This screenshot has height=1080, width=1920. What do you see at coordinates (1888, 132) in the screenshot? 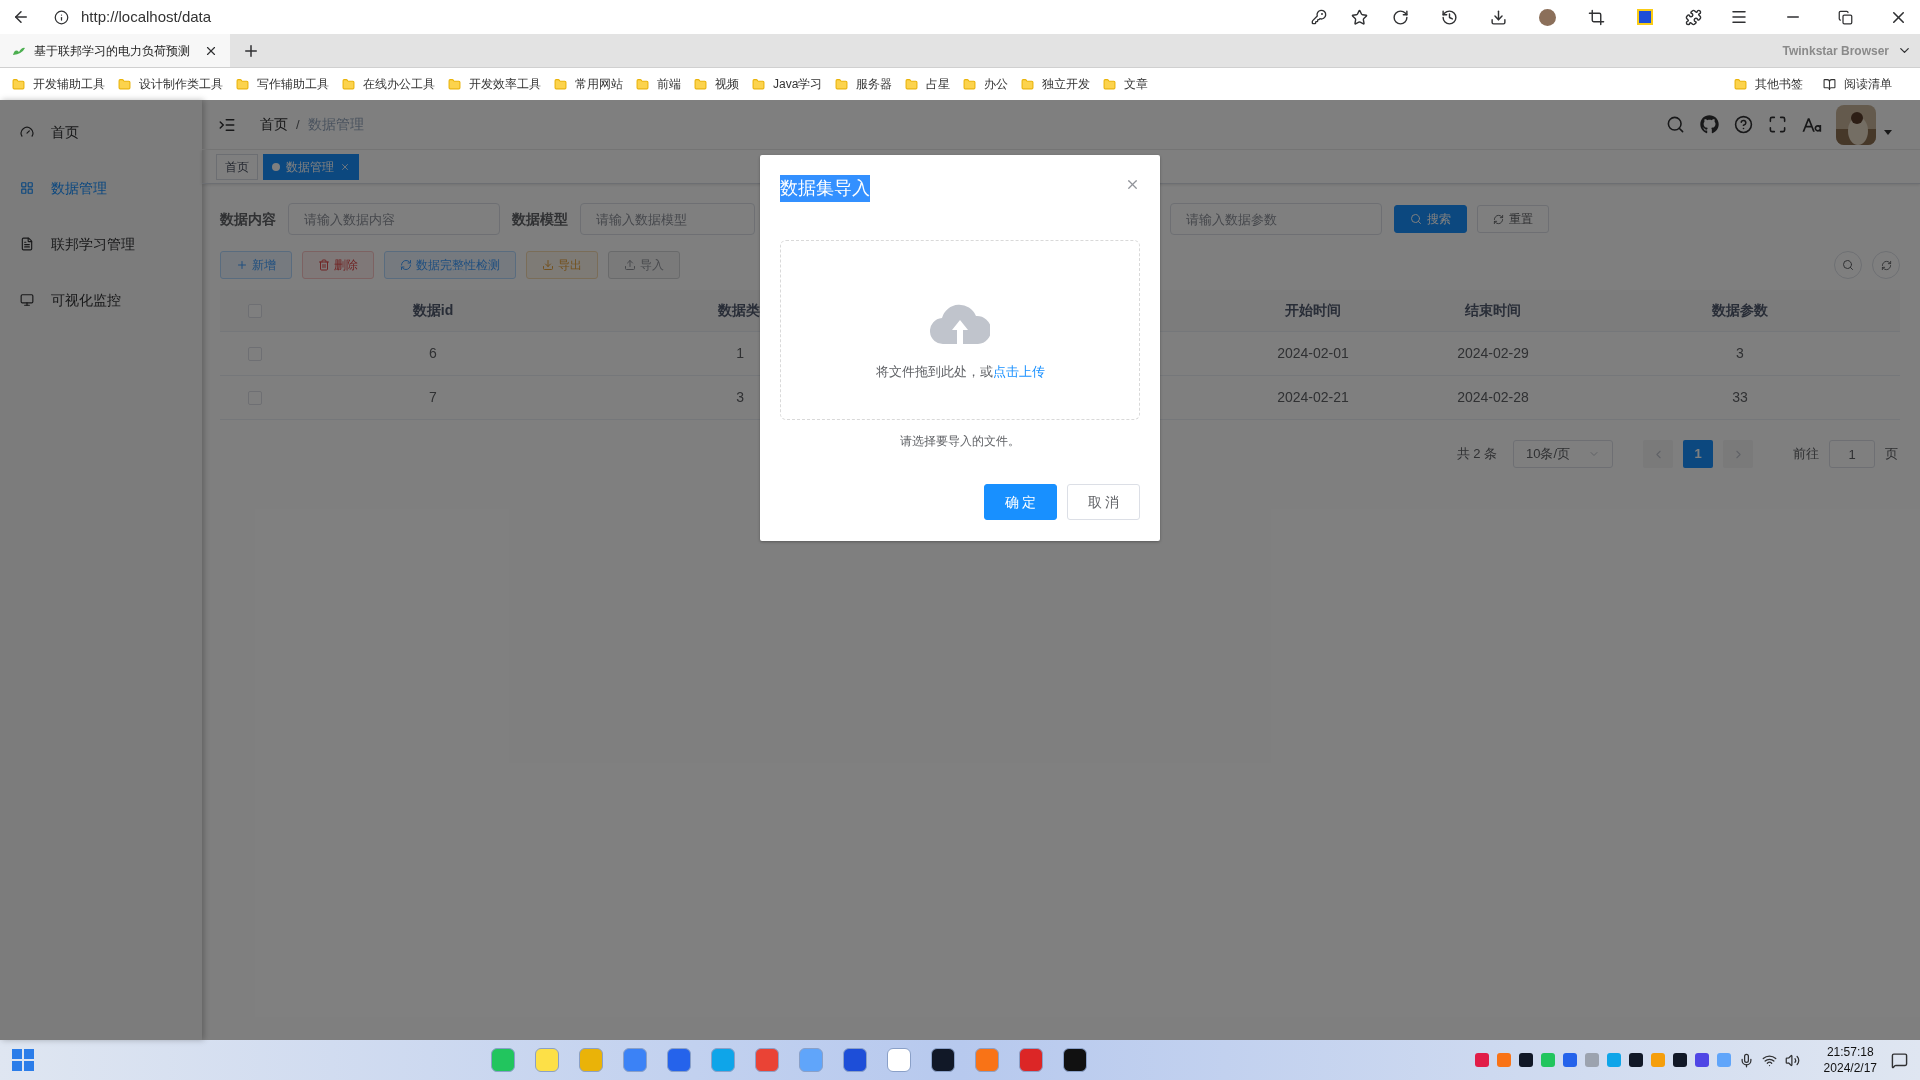
I see `caret-icon` at bounding box center [1888, 132].